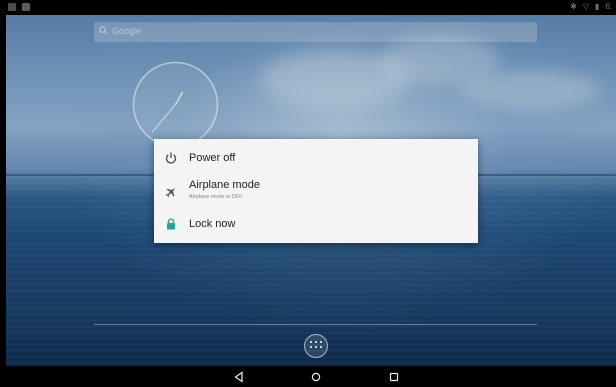 The height and width of the screenshot is (387, 616). What do you see at coordinates (216, 197) in the screenshot?
I see `airplane-mode-status: Airplane mode is OFF` at bounding box center [216, 197].